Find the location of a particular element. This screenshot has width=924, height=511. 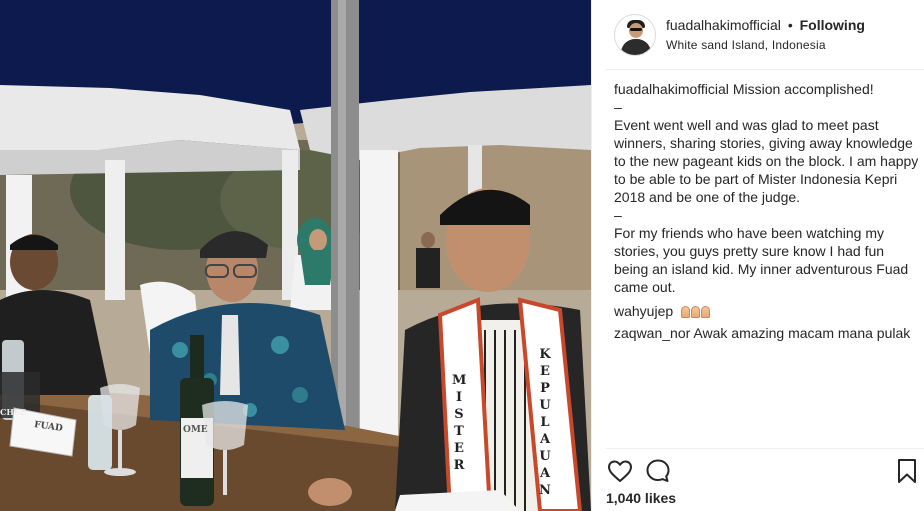

sash-letter: M is located at coordinates (459, 380).